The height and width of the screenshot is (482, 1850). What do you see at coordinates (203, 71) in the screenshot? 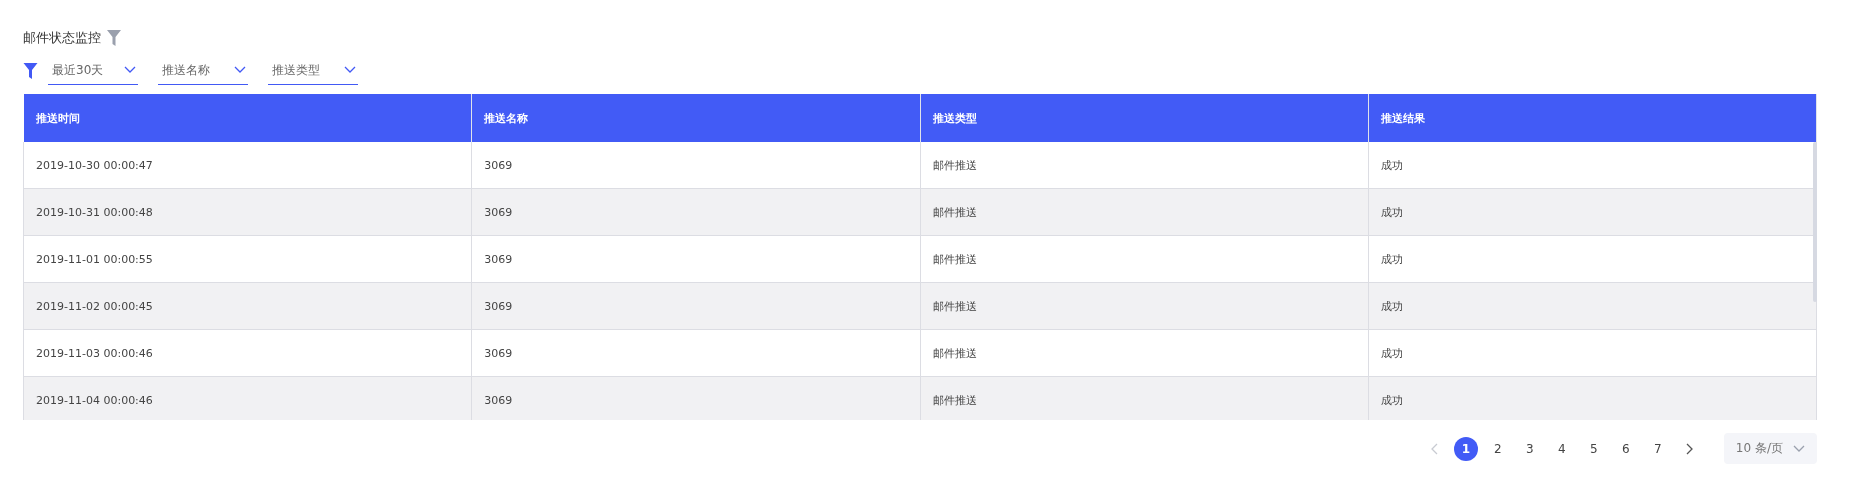
I see `filter-dropdown: 推送名称` at bounding box center [203, 71].